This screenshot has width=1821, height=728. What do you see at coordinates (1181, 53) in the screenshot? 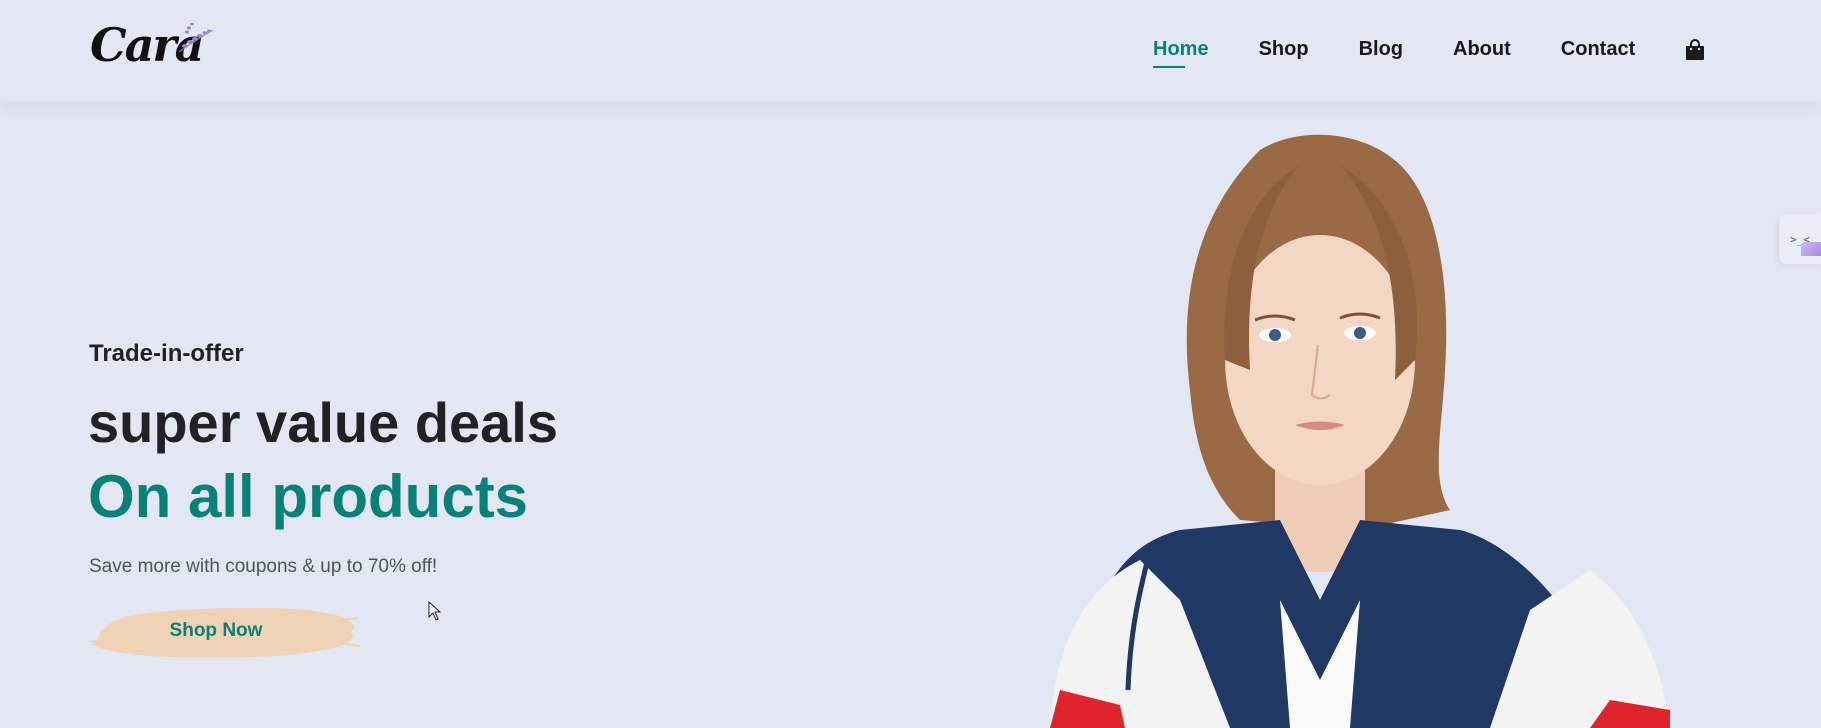
I see `nav-item-home: Home` at bounding box center [1181, 53].